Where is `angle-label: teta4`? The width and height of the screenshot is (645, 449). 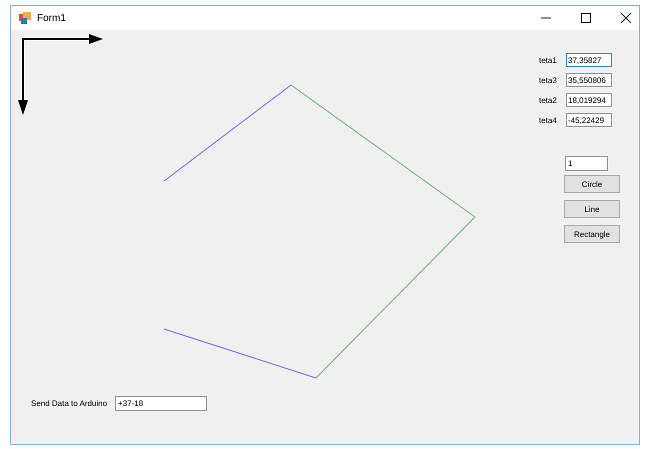
angle-label: teta4 is located at coordinates (548, 120).